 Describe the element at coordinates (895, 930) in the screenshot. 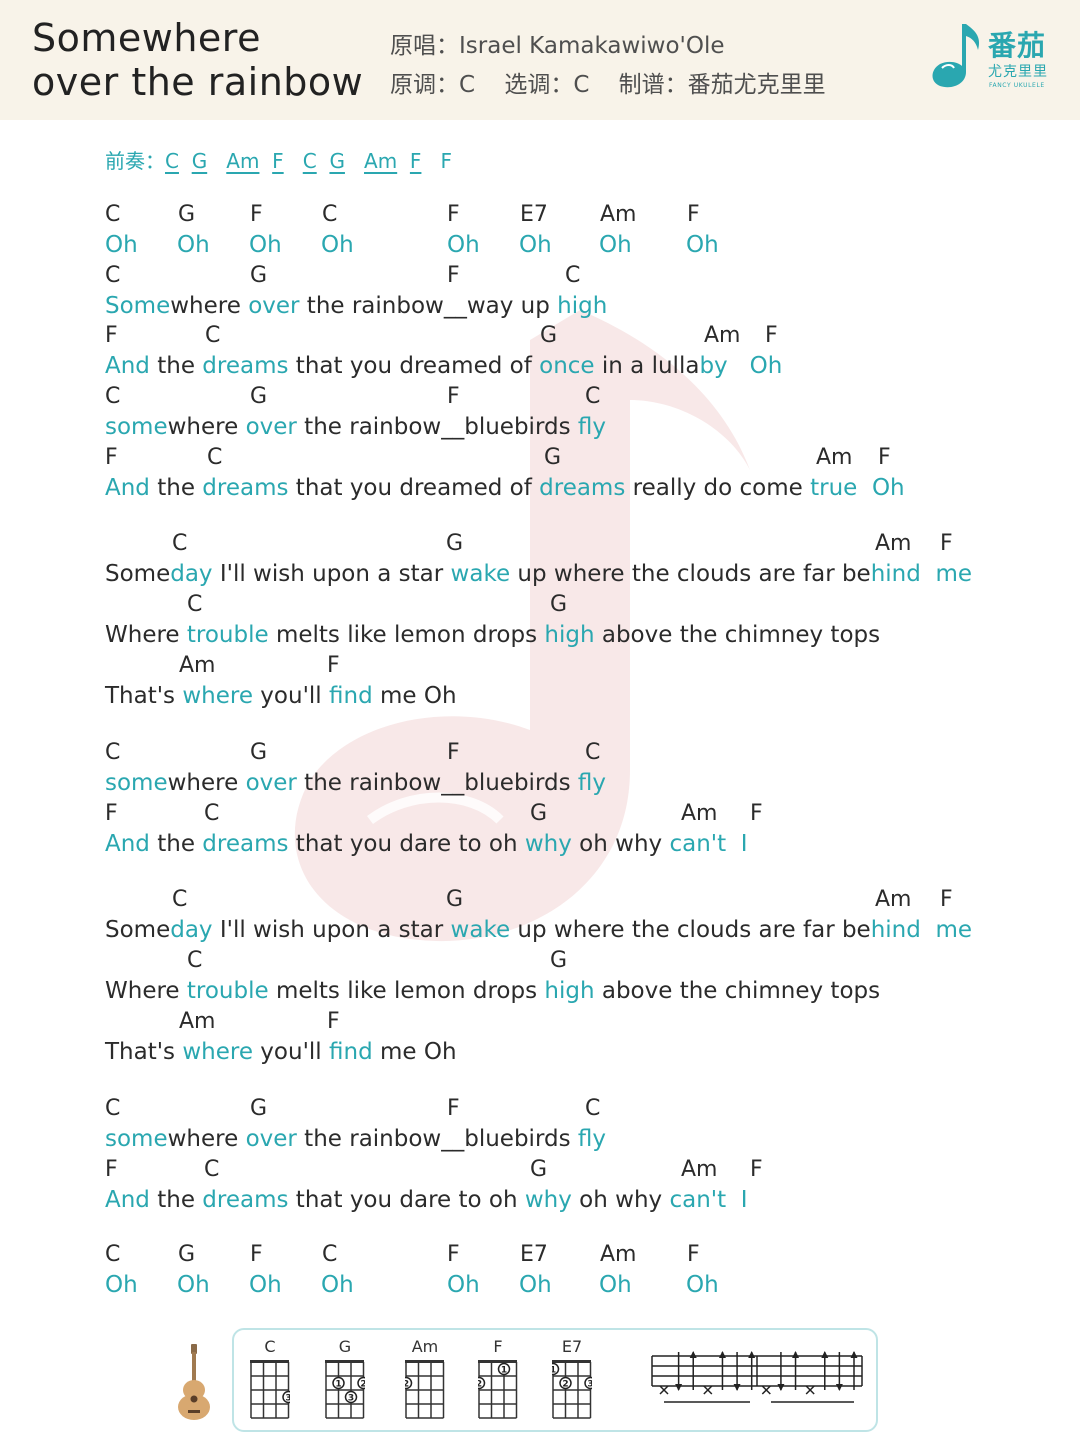

I see `lyric-segment: hind` at that location.